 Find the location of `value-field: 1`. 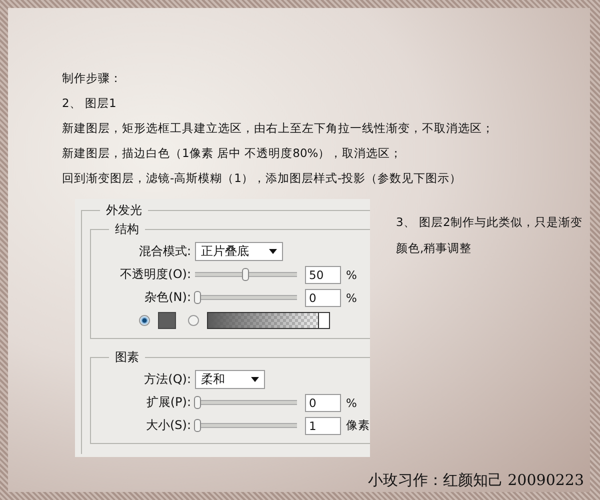

value-field: 1 is located at coordinates (323, 425).